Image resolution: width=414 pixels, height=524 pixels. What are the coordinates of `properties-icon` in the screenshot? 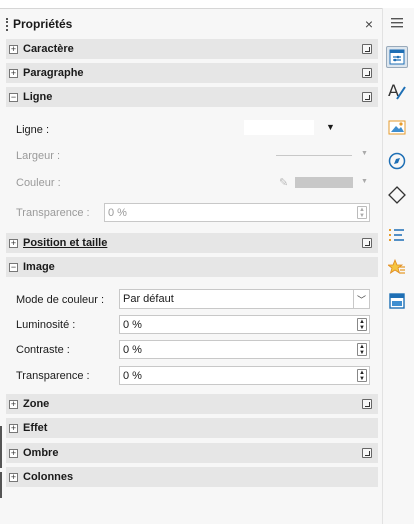 It's located at (397, 57).